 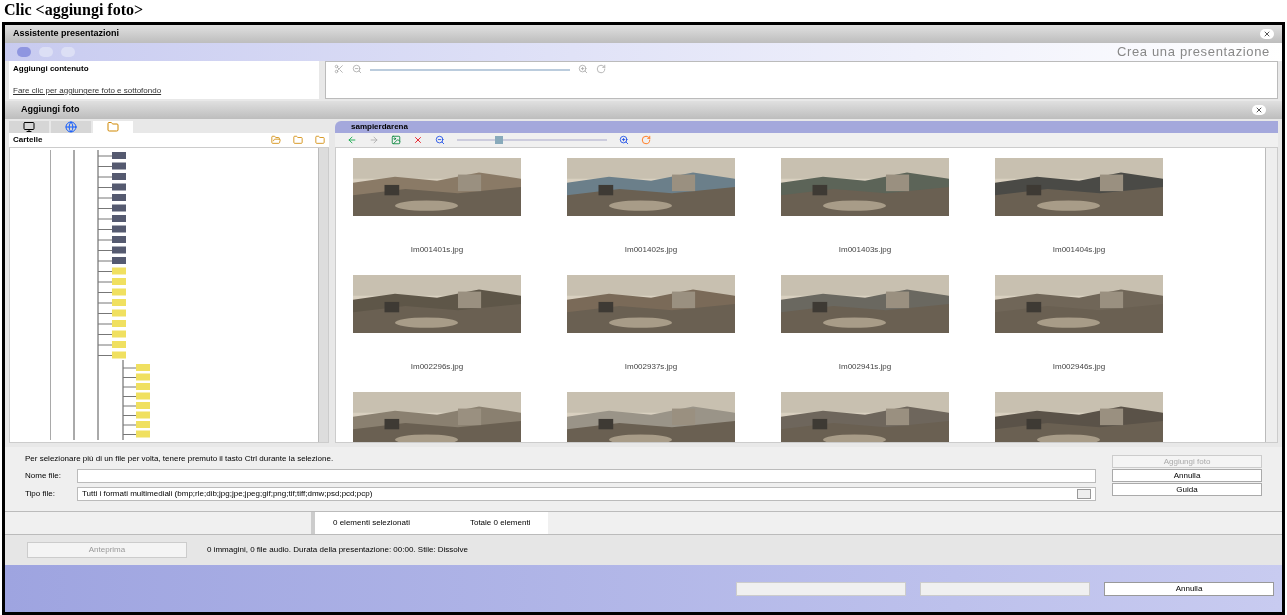 What do you see at coordinates (71, 127) in the screenshot?
I see `globe-icon` at bounding box center [71, 127].